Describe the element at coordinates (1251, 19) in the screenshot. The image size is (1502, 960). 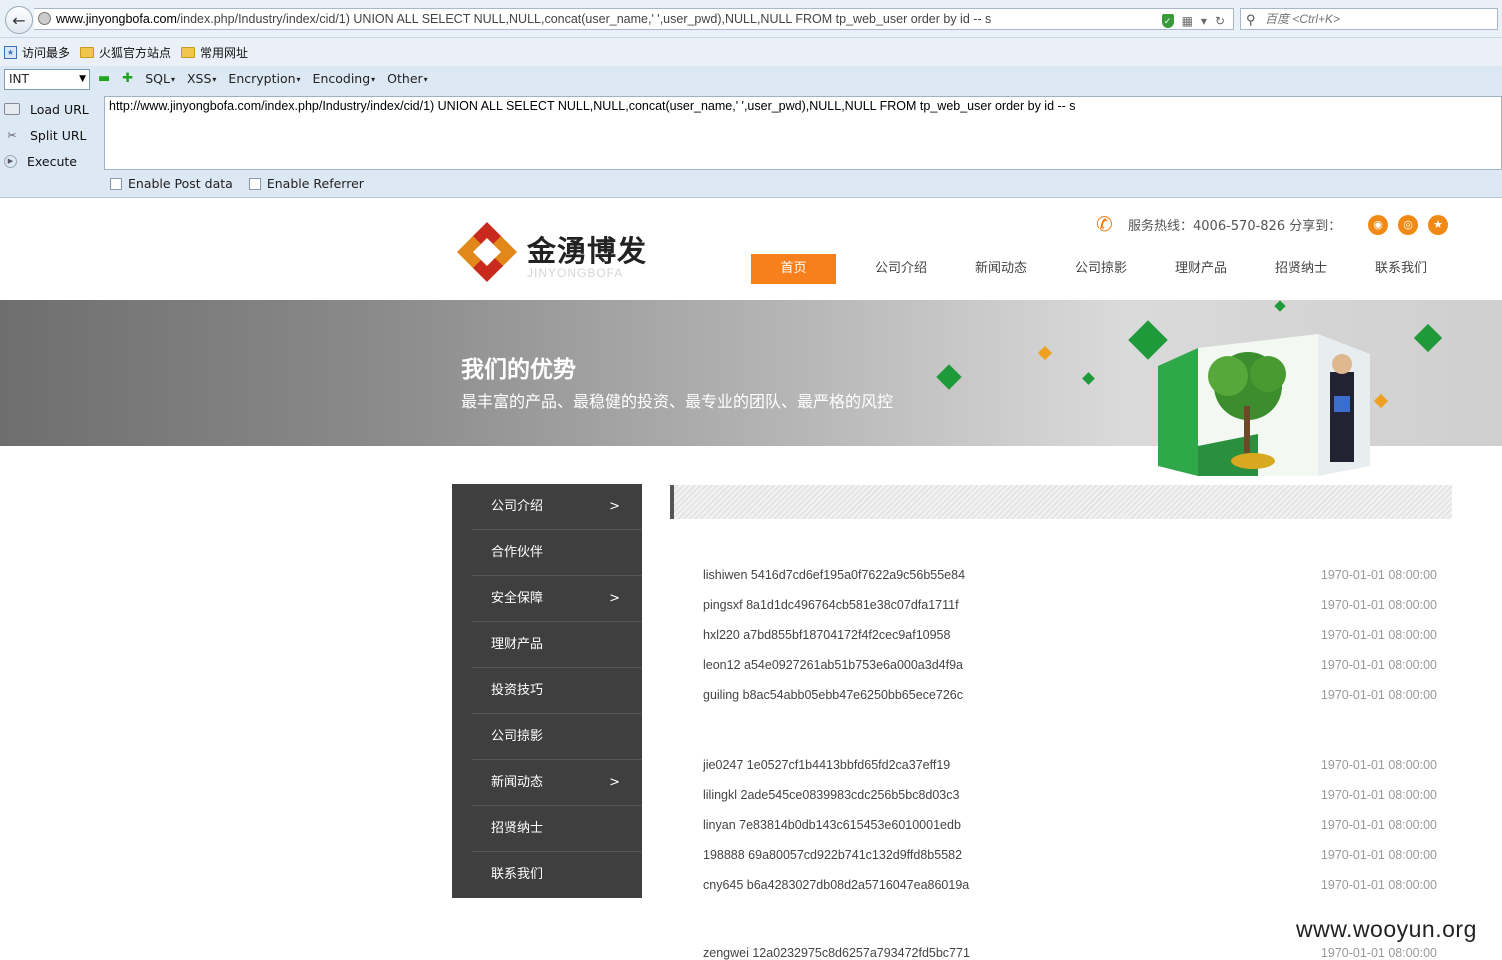
I see `search-icon: ⚲` at that location.